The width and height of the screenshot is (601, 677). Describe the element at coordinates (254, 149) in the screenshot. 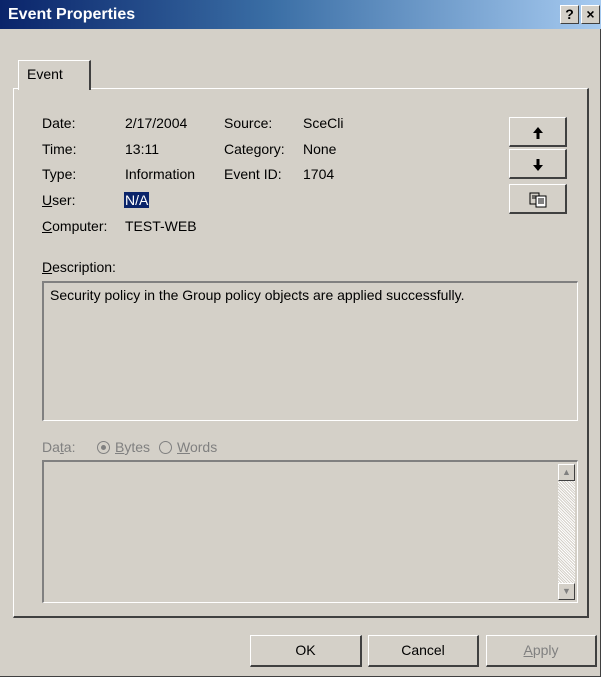

I see `category-label: Category:` at that location.